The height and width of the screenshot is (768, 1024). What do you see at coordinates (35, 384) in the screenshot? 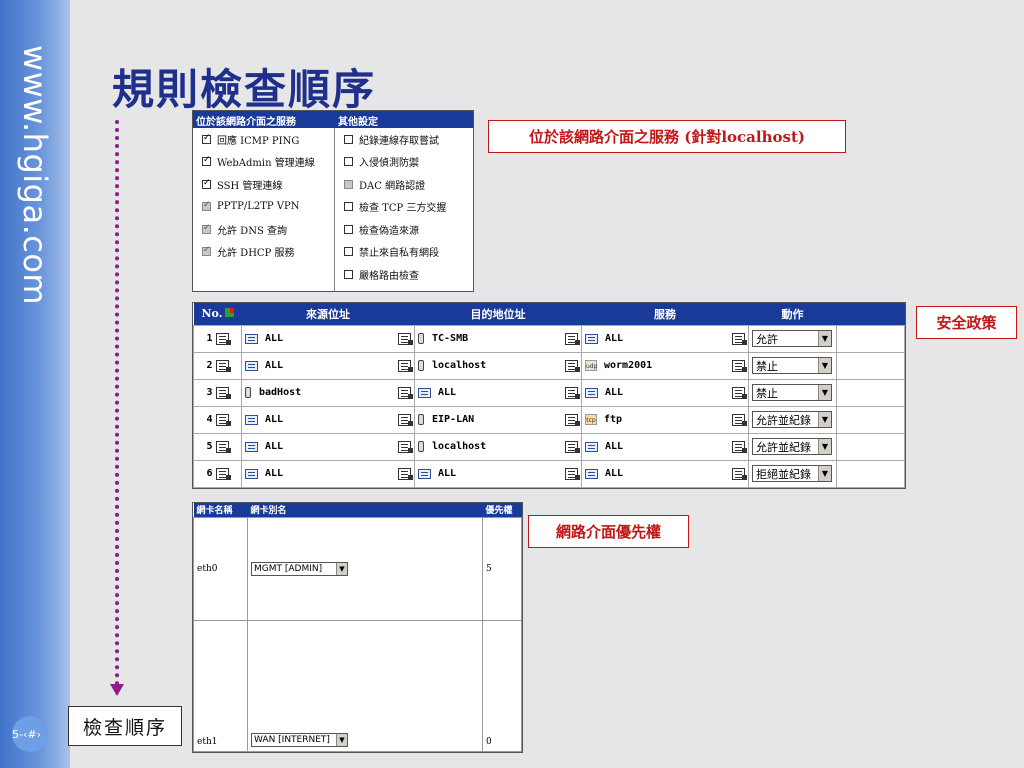
I see `sidebar-band: www.hgiga.com 5-‹#›` at bounding box center [35, 384].